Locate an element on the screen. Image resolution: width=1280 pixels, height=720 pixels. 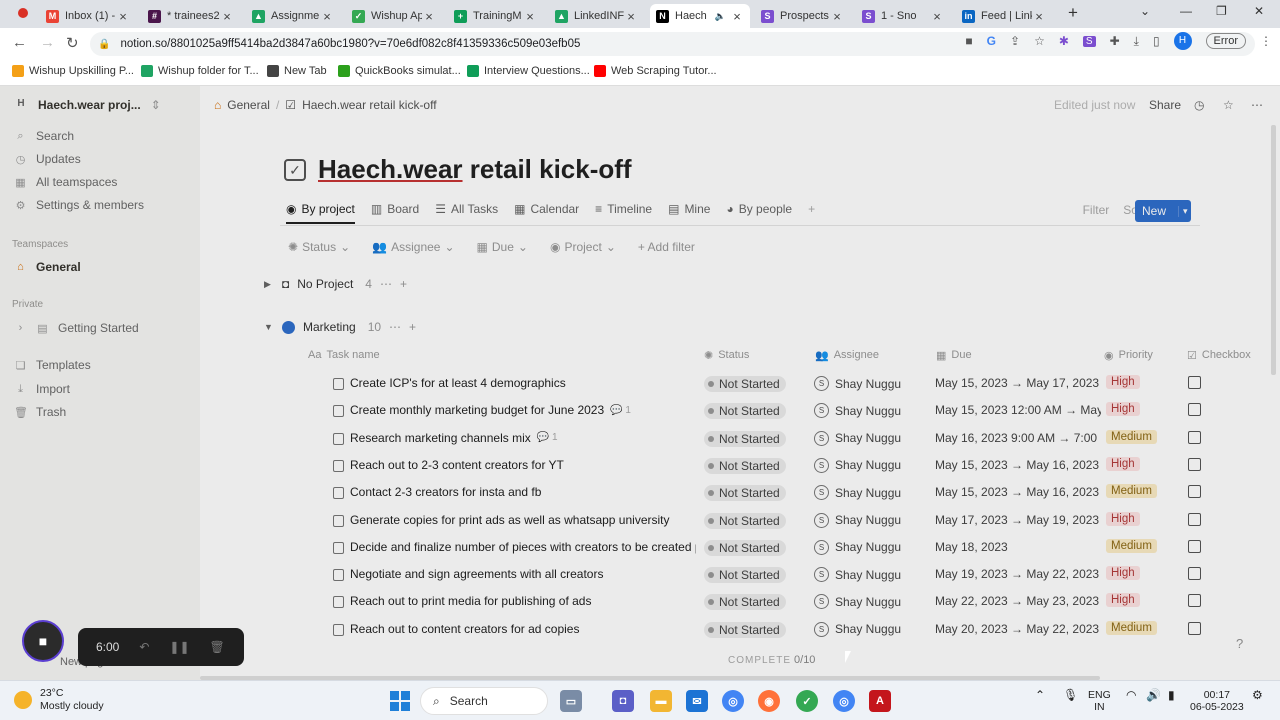
share-icon: ⇪ is located at coordinates (1015, 41).